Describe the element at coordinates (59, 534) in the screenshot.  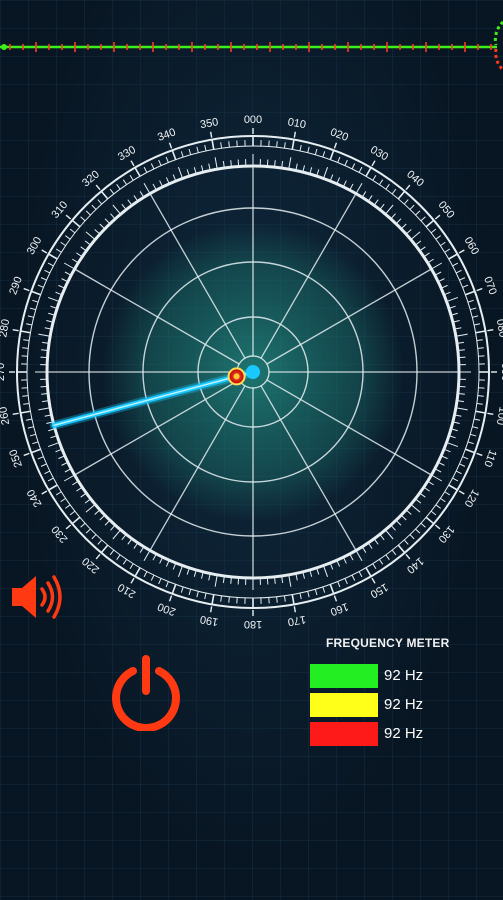
I see `compass-label: 230` at that location.